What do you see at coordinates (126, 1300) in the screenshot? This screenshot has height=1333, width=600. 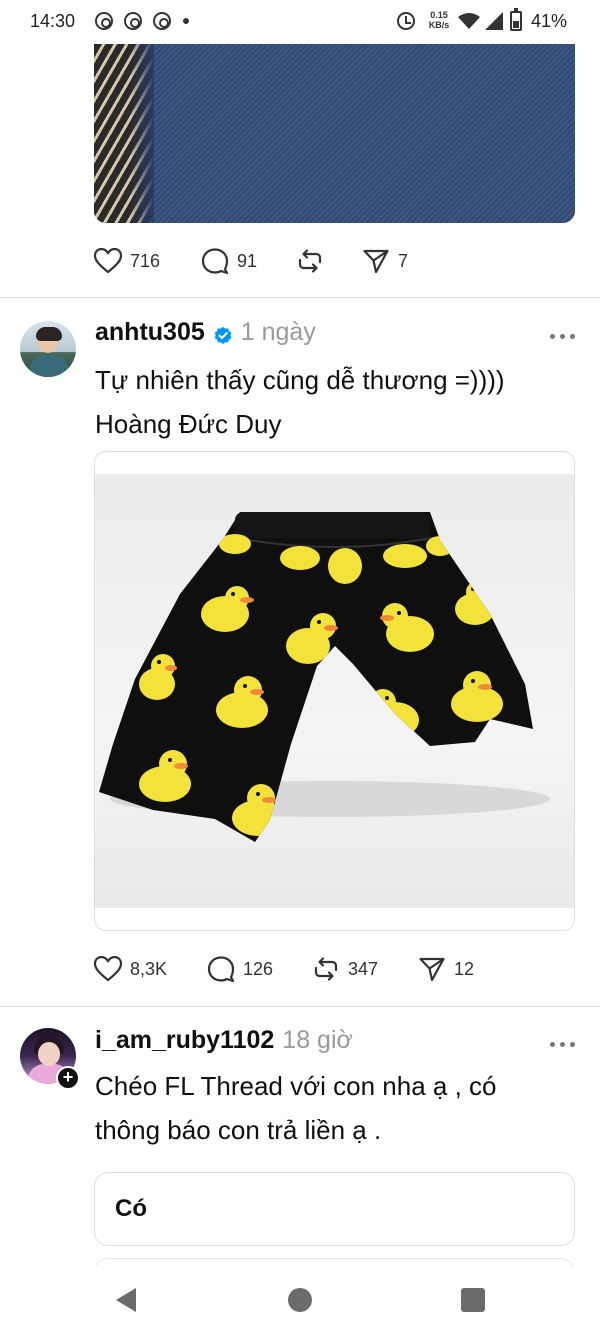 I see `back-icon` at bounding box center [126, 1300].